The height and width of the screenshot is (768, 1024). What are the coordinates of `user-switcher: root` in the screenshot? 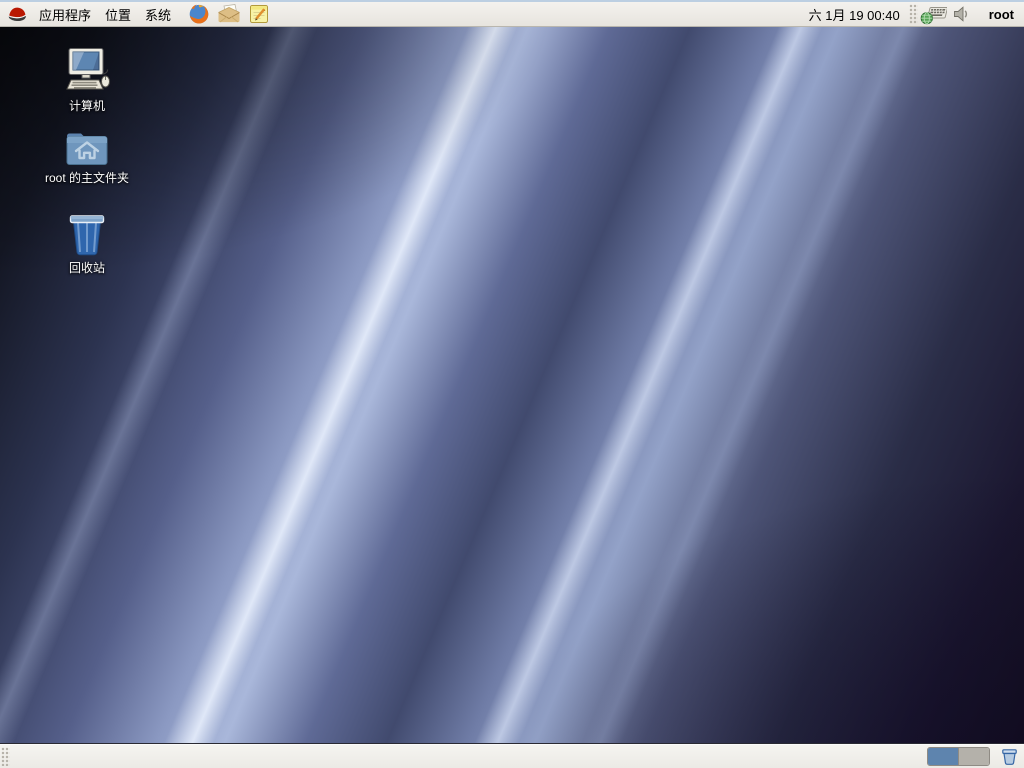 It's located at (999, 14).